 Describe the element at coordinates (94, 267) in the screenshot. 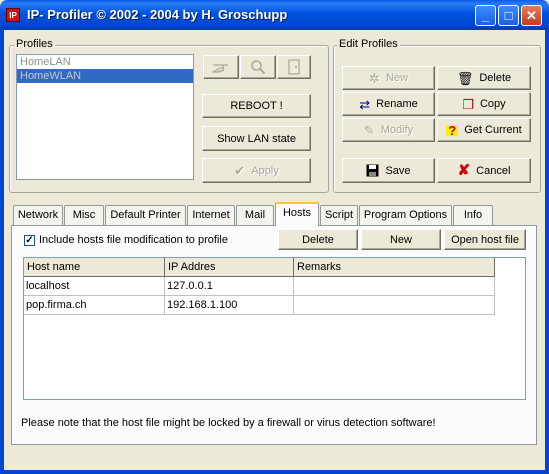

I see `column-header-host-name: Host name` at that location.